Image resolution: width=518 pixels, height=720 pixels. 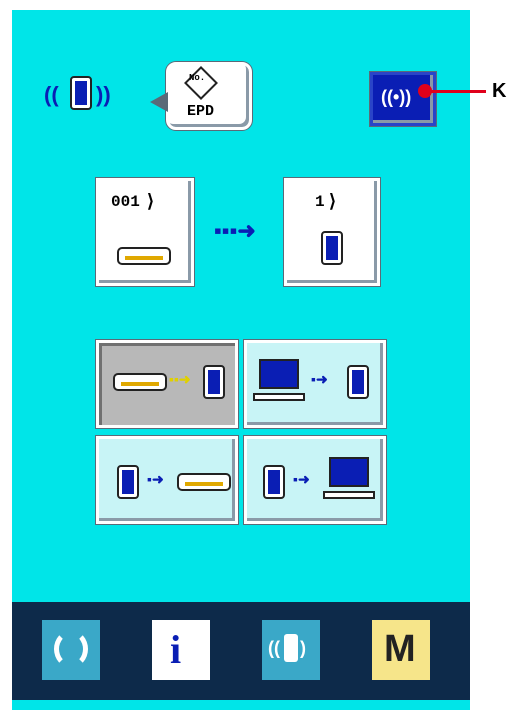 I want to click on information-button: i, so click(x=181, y=650).